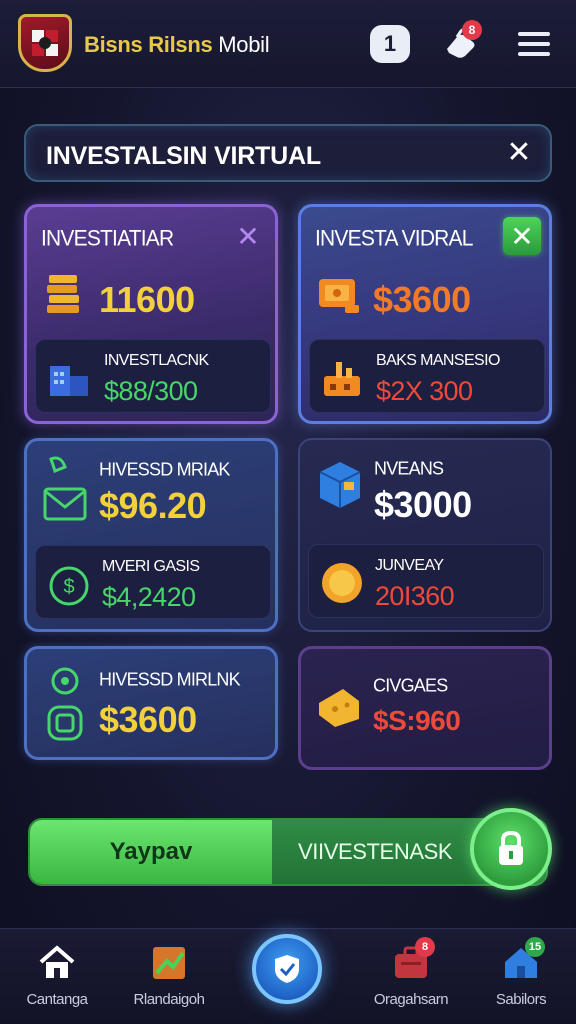  Describe the element at coordinates (411, 999) in the screenshot. I see `nav-label: Oragahsarn` at that location.